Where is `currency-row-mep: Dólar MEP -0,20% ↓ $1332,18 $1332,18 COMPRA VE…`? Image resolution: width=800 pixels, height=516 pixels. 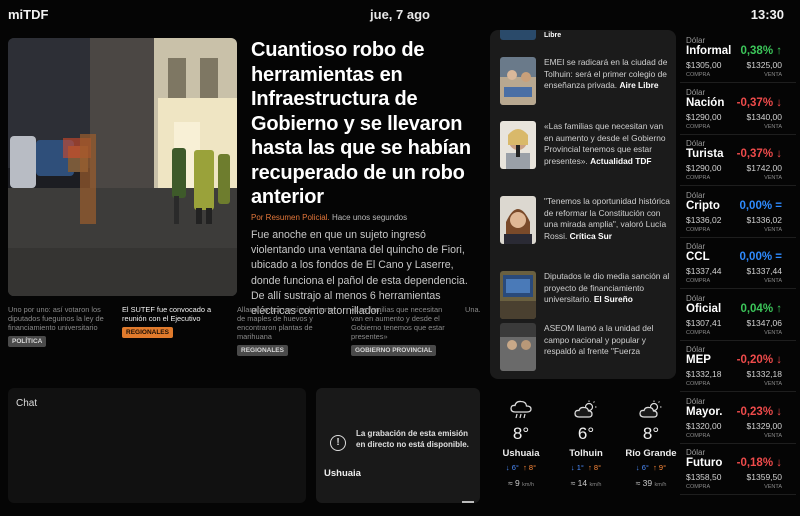 currency-row-mep: Dólar MEP -0,20% ↓ $1332,18 $1332,18 COMPRA VE… is located at coordinates (738, 371).